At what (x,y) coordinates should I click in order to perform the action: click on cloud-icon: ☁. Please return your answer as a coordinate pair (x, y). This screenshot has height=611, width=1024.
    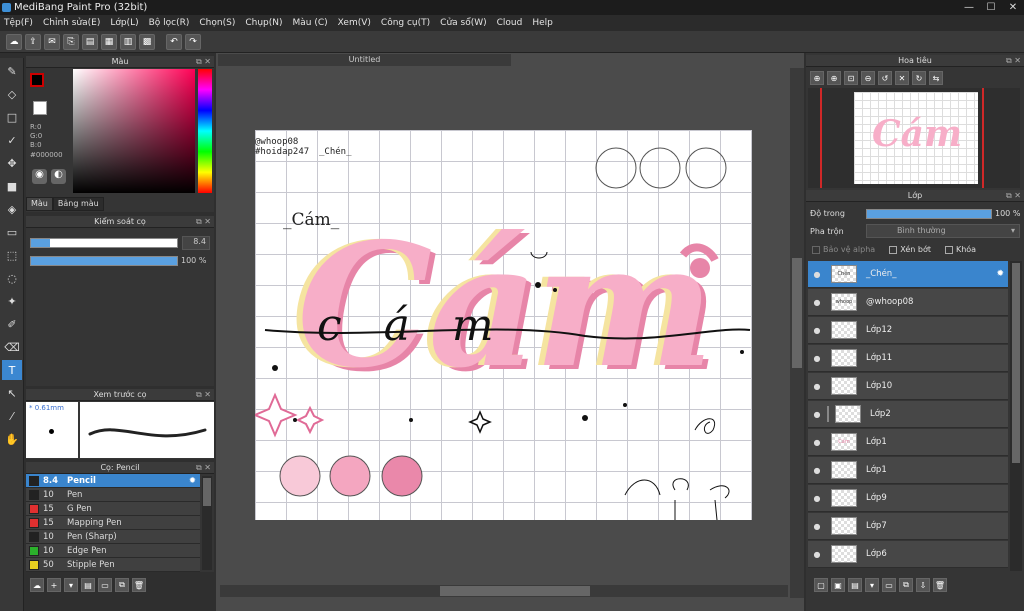
    Looking at the image, I should click on (14, 41).